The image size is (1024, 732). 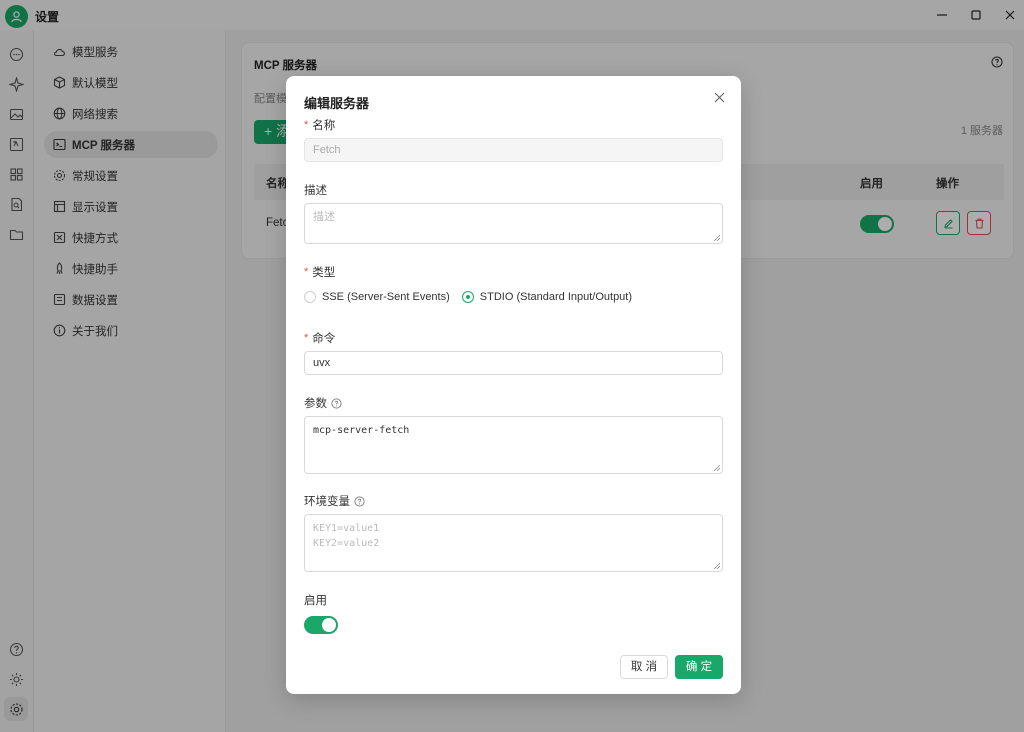 I want to click on args-label: 参数, so click(x=323, y=403).